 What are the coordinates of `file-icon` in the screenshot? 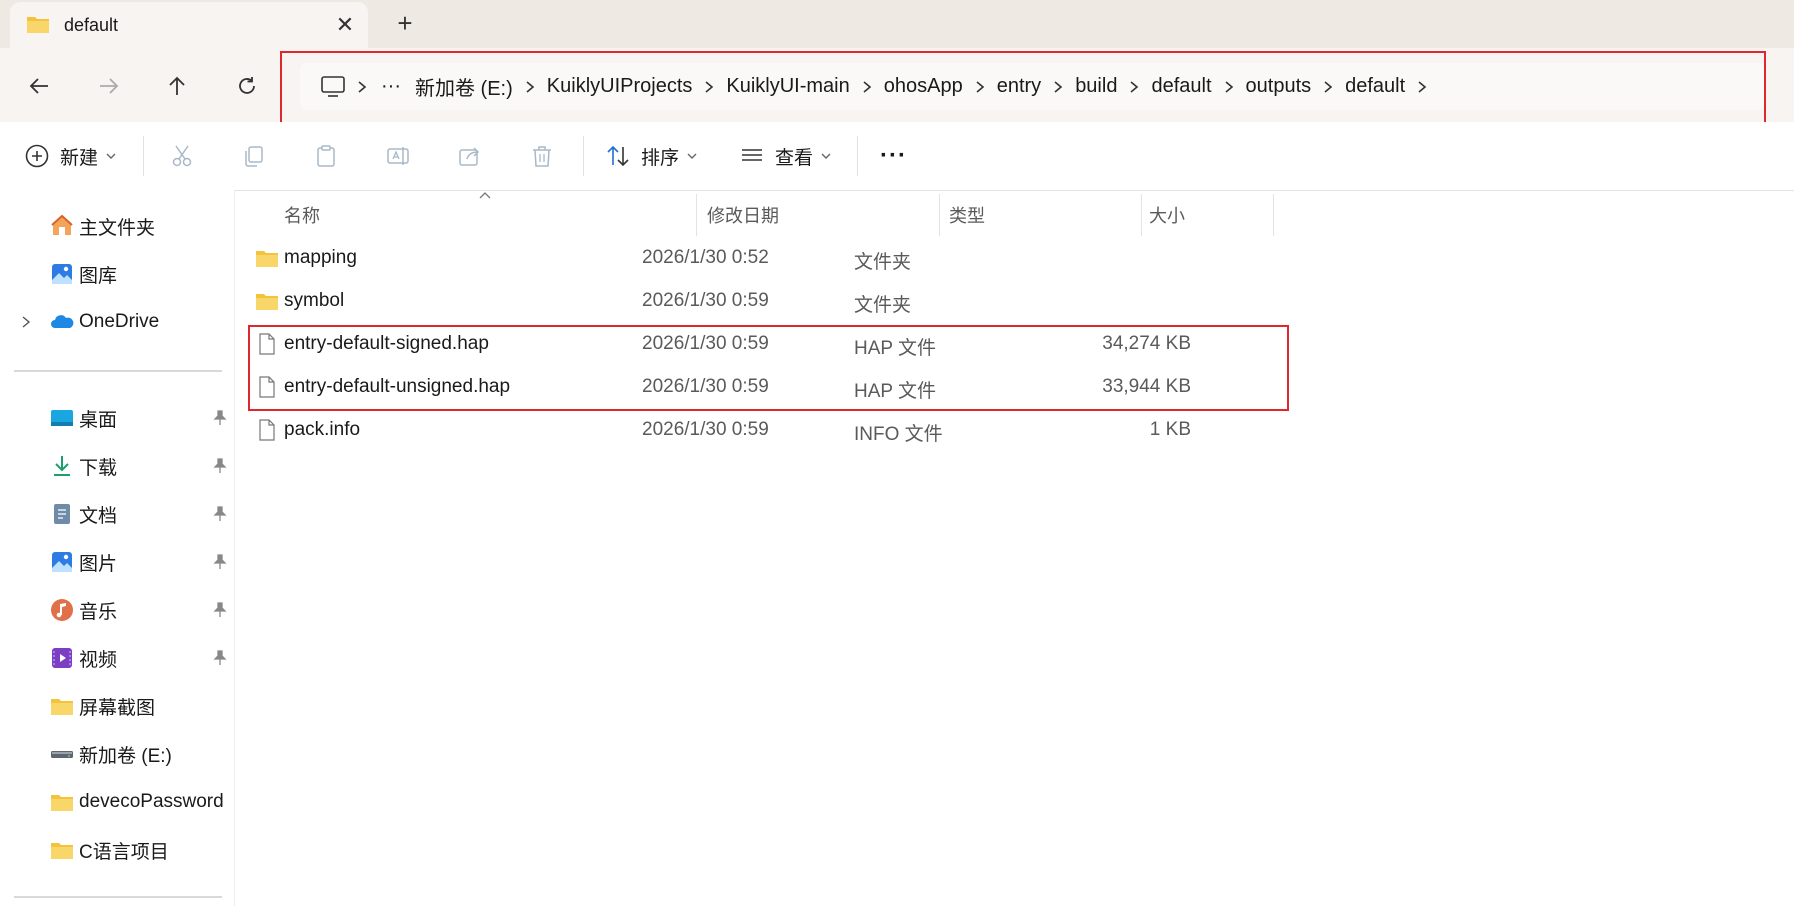 It's located at (267, 387).